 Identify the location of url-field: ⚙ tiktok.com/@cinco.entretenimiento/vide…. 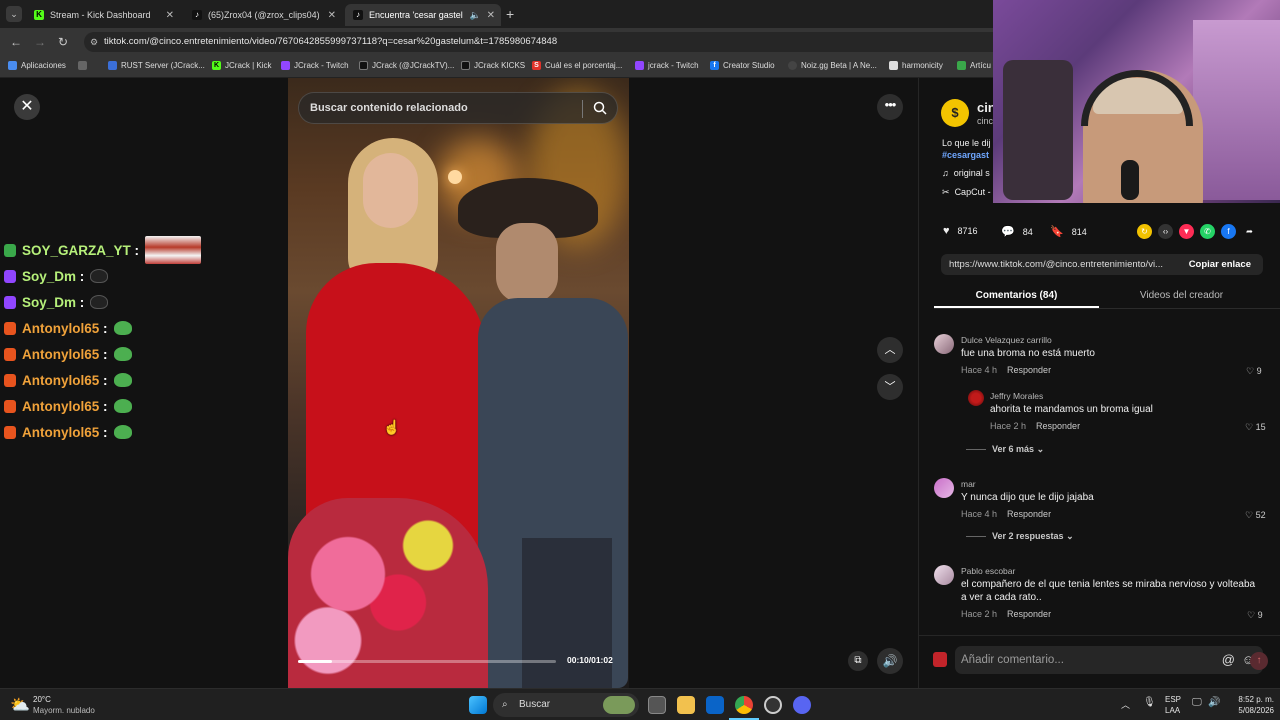
(544, 42).